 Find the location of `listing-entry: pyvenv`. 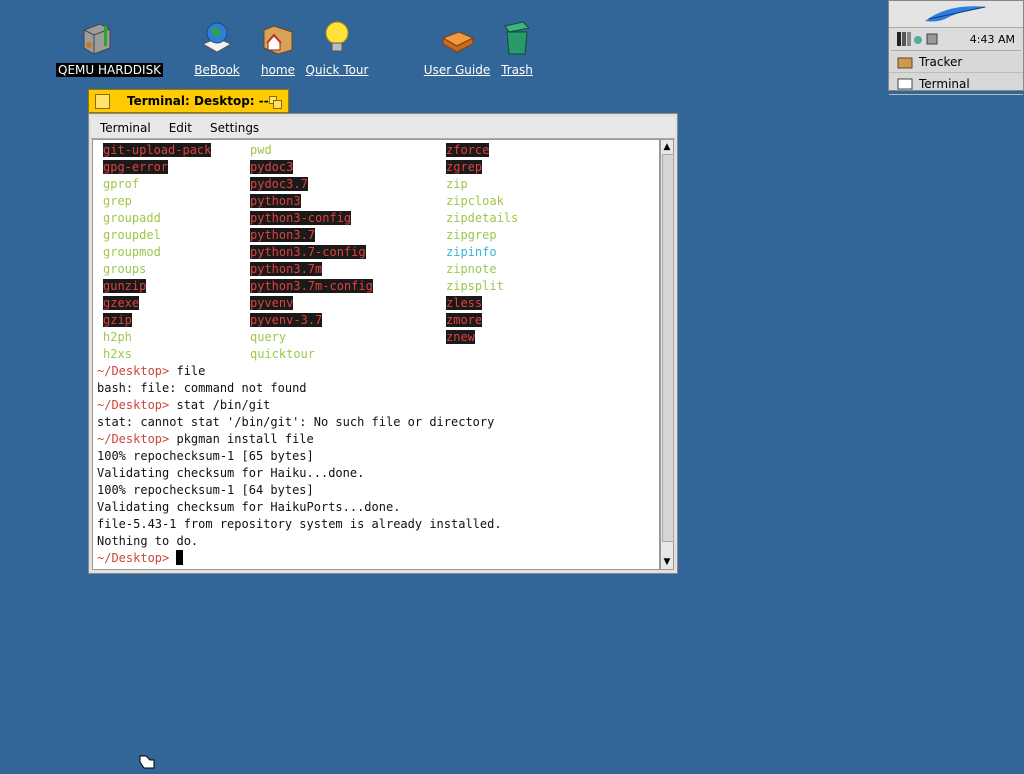

listing-entry: pyvenv is located at coordinates (272, 303).